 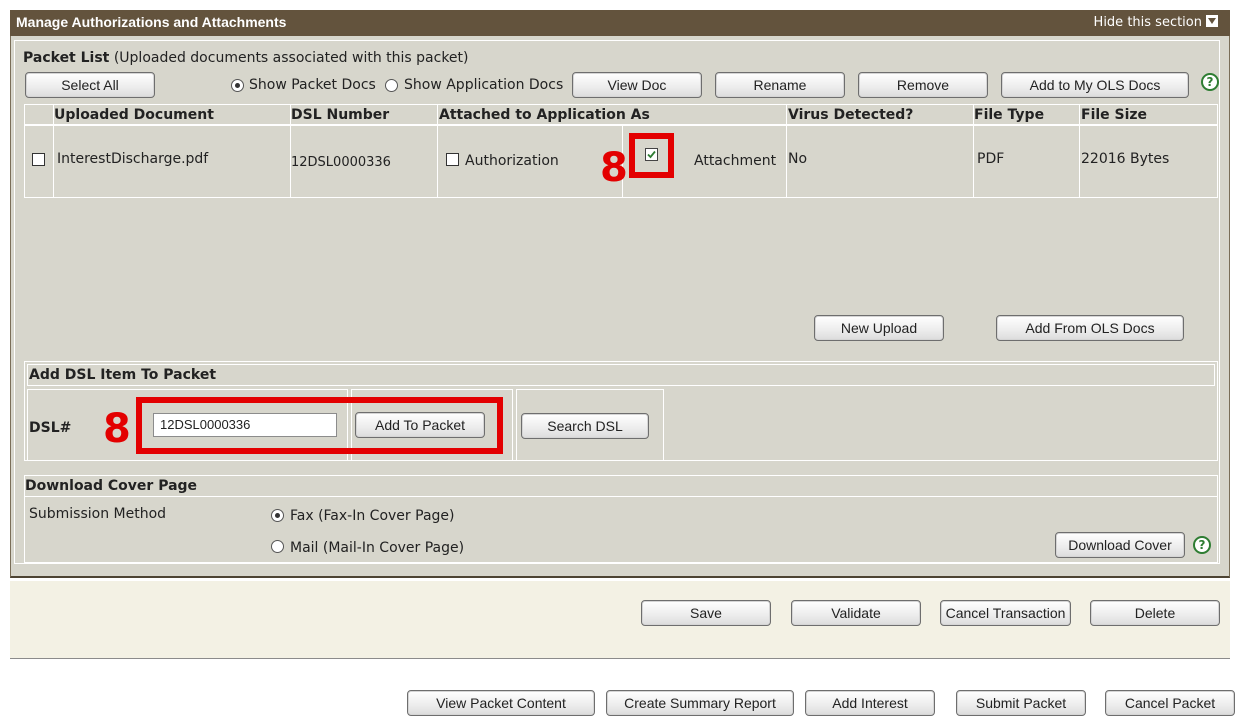 What do you see at coordinates (1114, 115) in the screenshot?
I see `col-header-file-size: File Size` at bounding box center [1114, 115].